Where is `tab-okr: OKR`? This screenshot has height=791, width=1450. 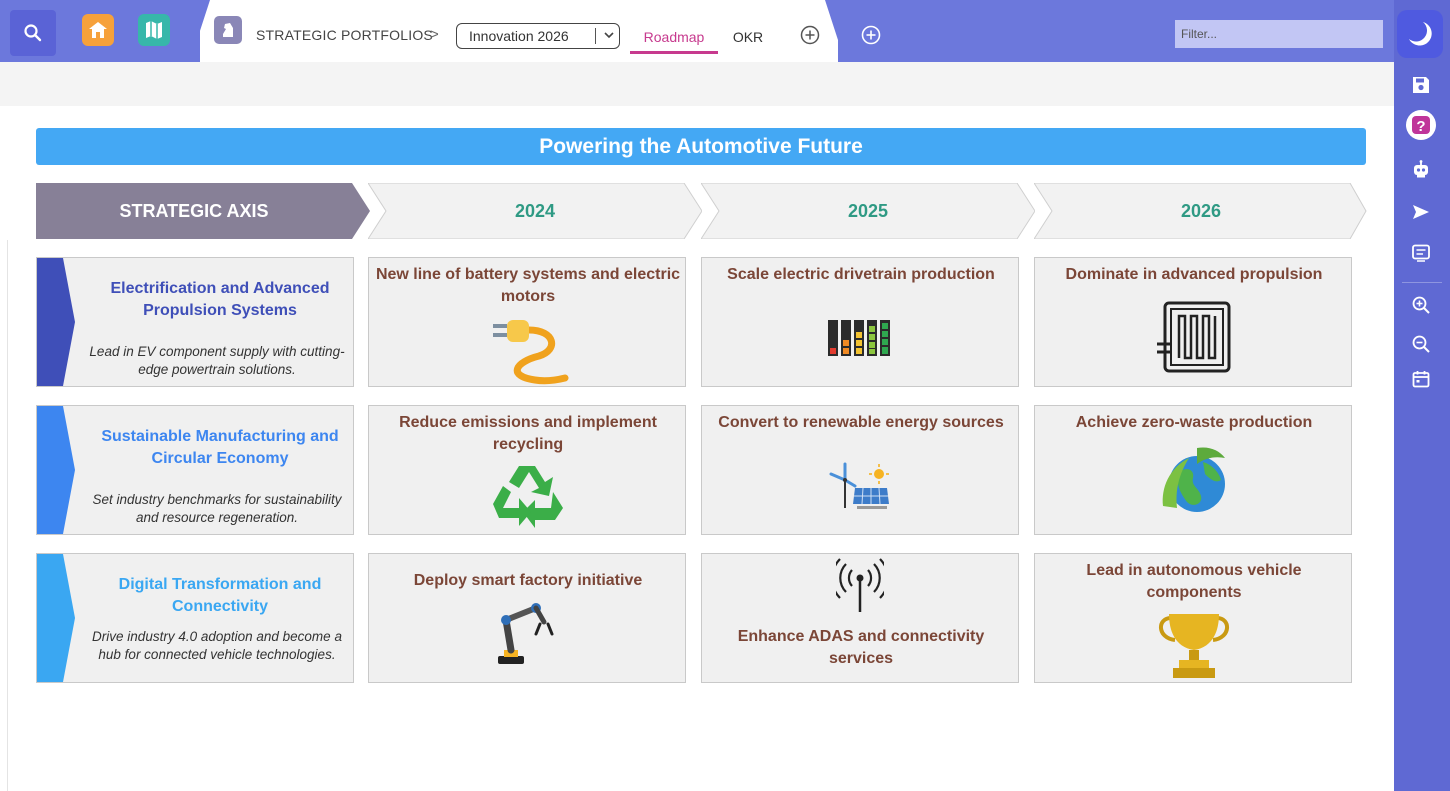 tab-okr: OKR is located at coordinates (748, 37).